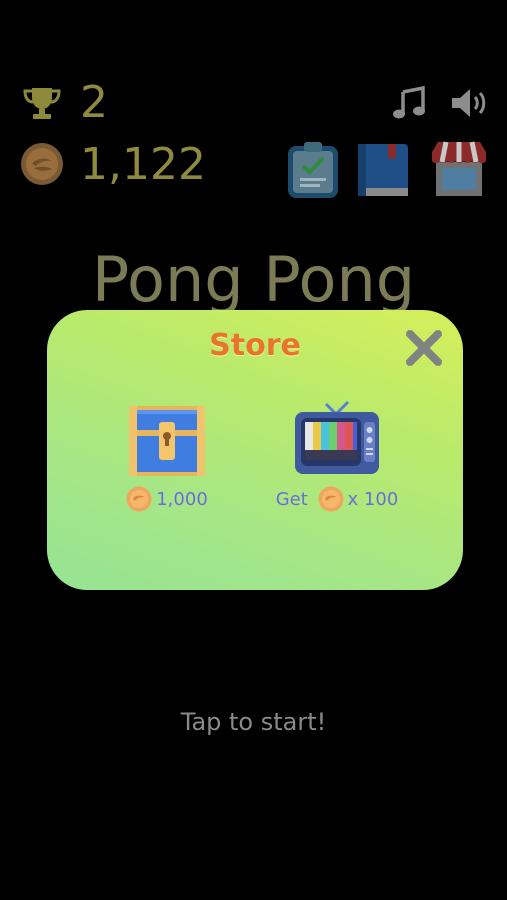 This screenshot has height=900, width=507. What do you see at coordinates (313, 169) in the screenshot?
I see `tasks-clipboard-icon` at bounding box center [313, 169].